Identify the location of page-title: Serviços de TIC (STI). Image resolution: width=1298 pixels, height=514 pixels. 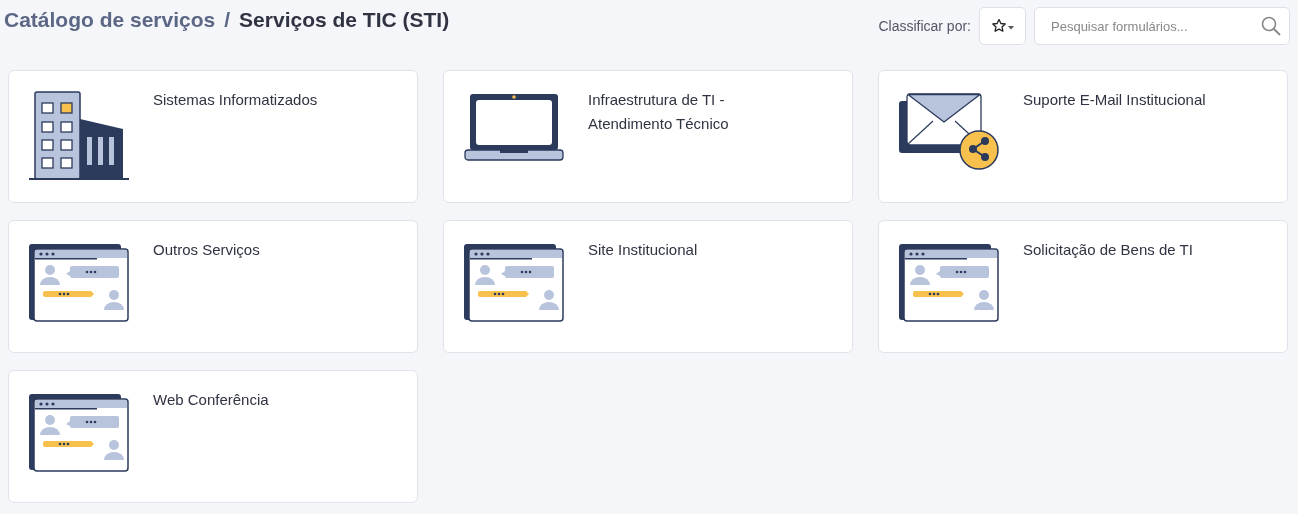
(344, 19).